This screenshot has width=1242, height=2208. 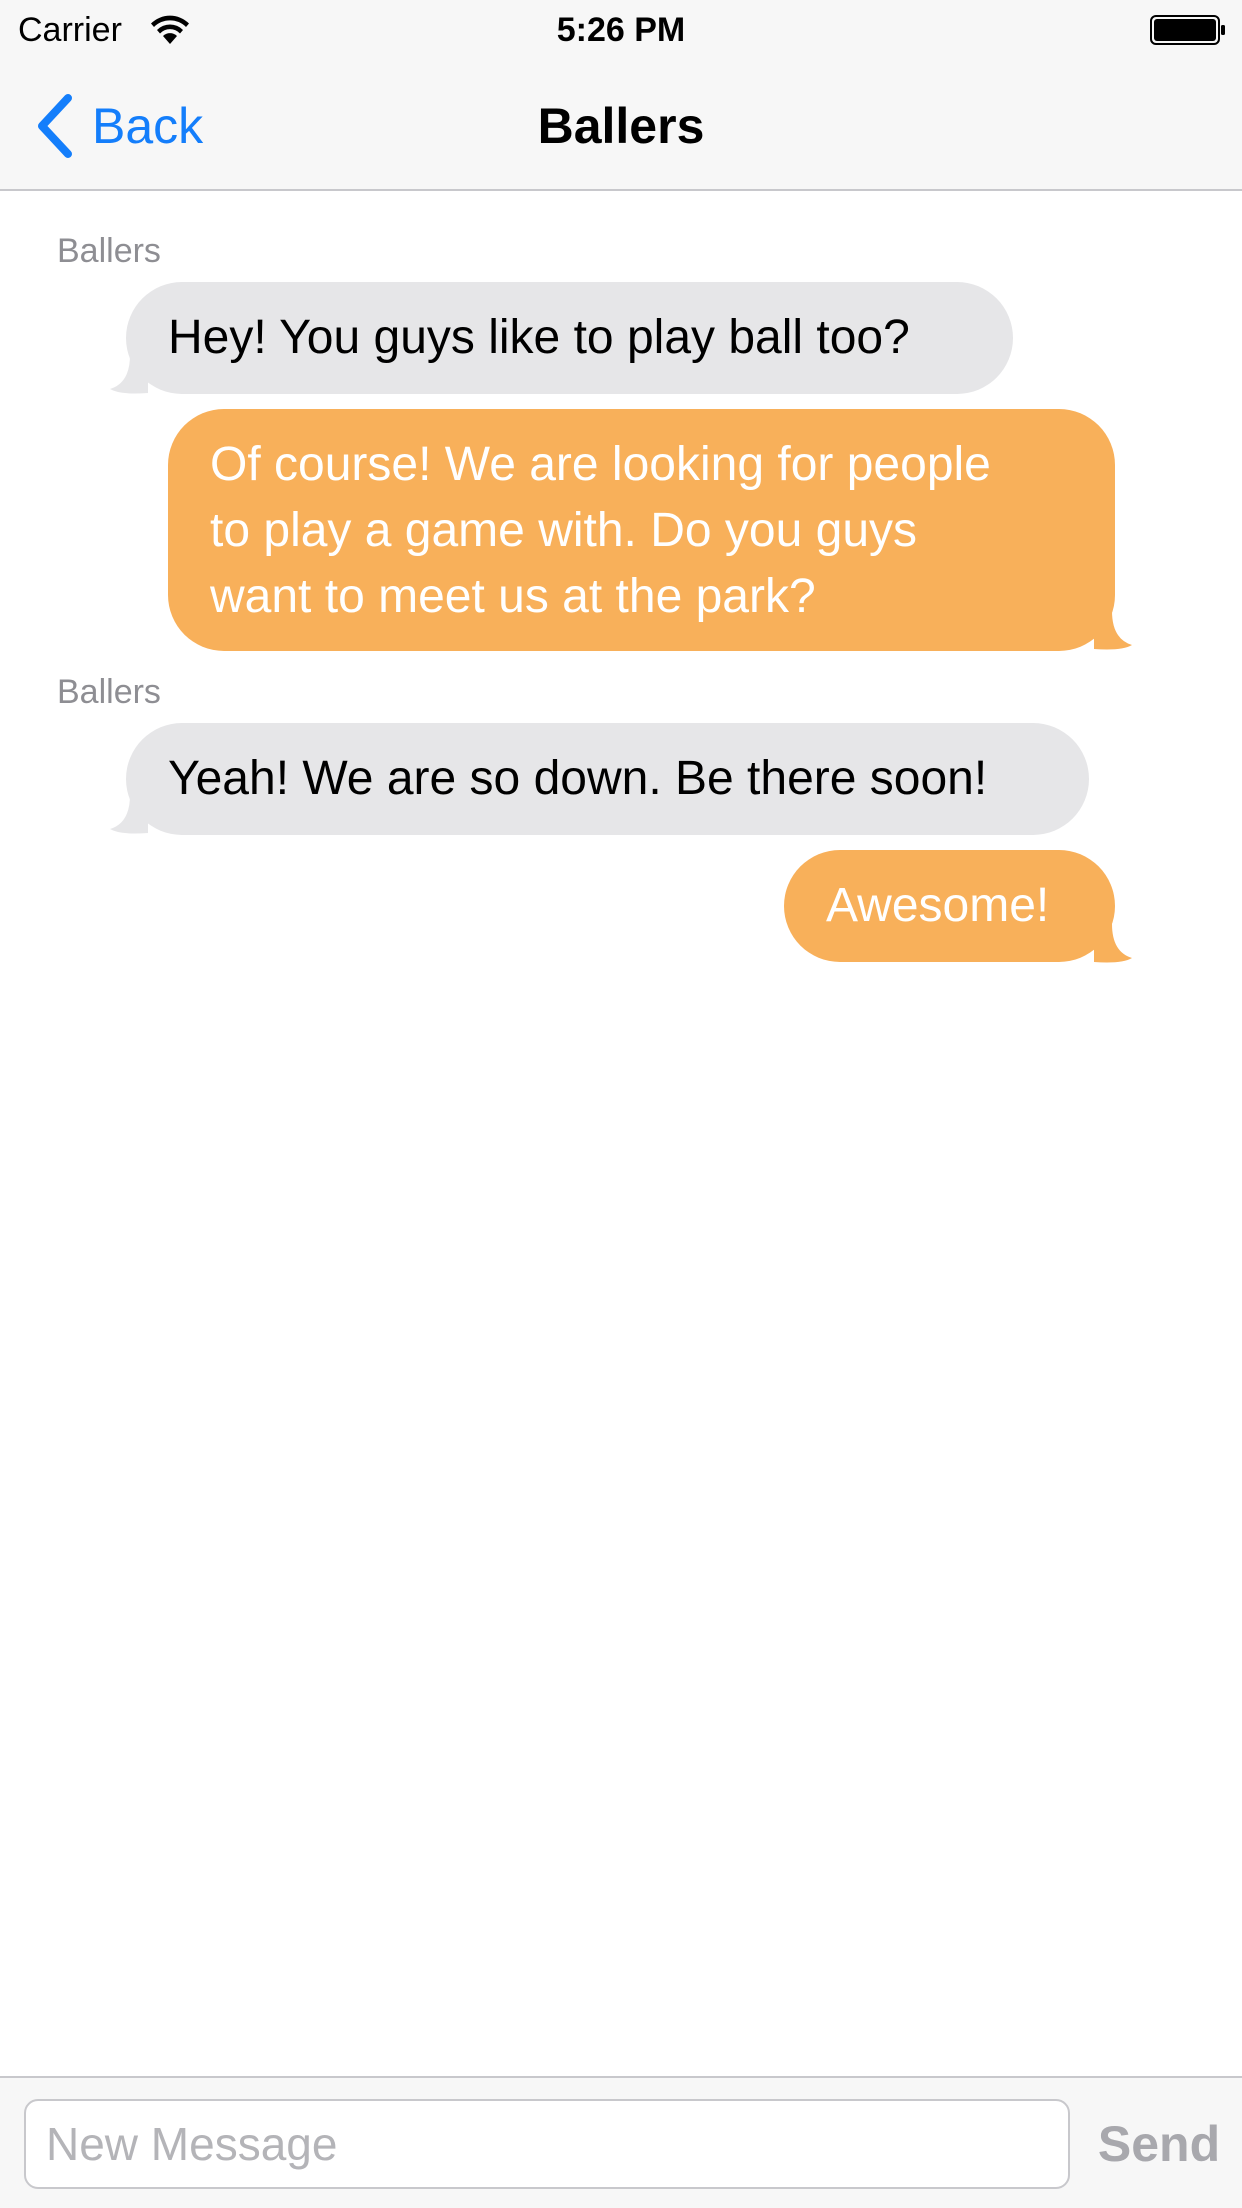 I want to click on status-bar: Carrier 5:26 PM, so click(x=621, y=30).